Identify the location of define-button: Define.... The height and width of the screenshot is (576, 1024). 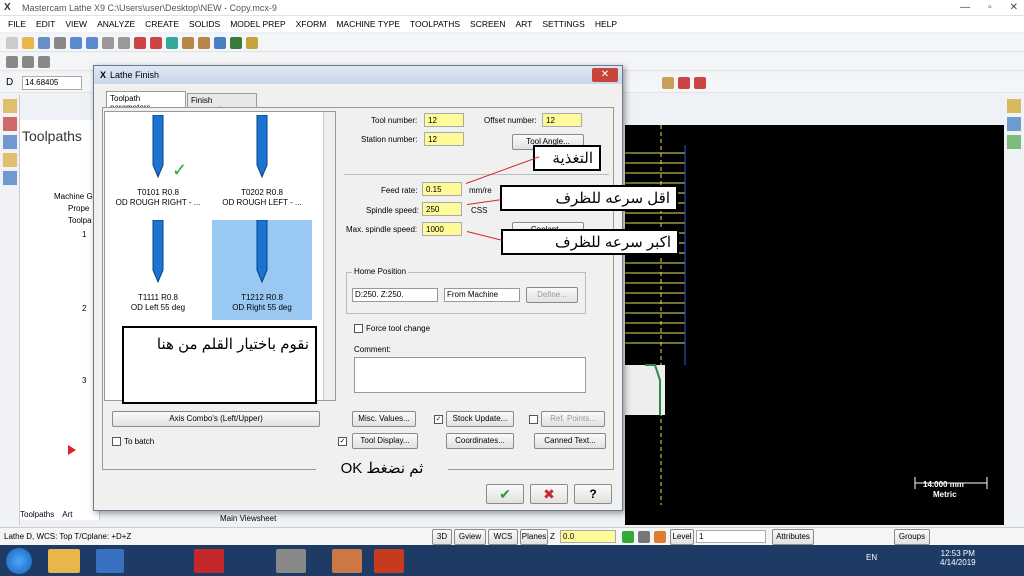
(552, 295).